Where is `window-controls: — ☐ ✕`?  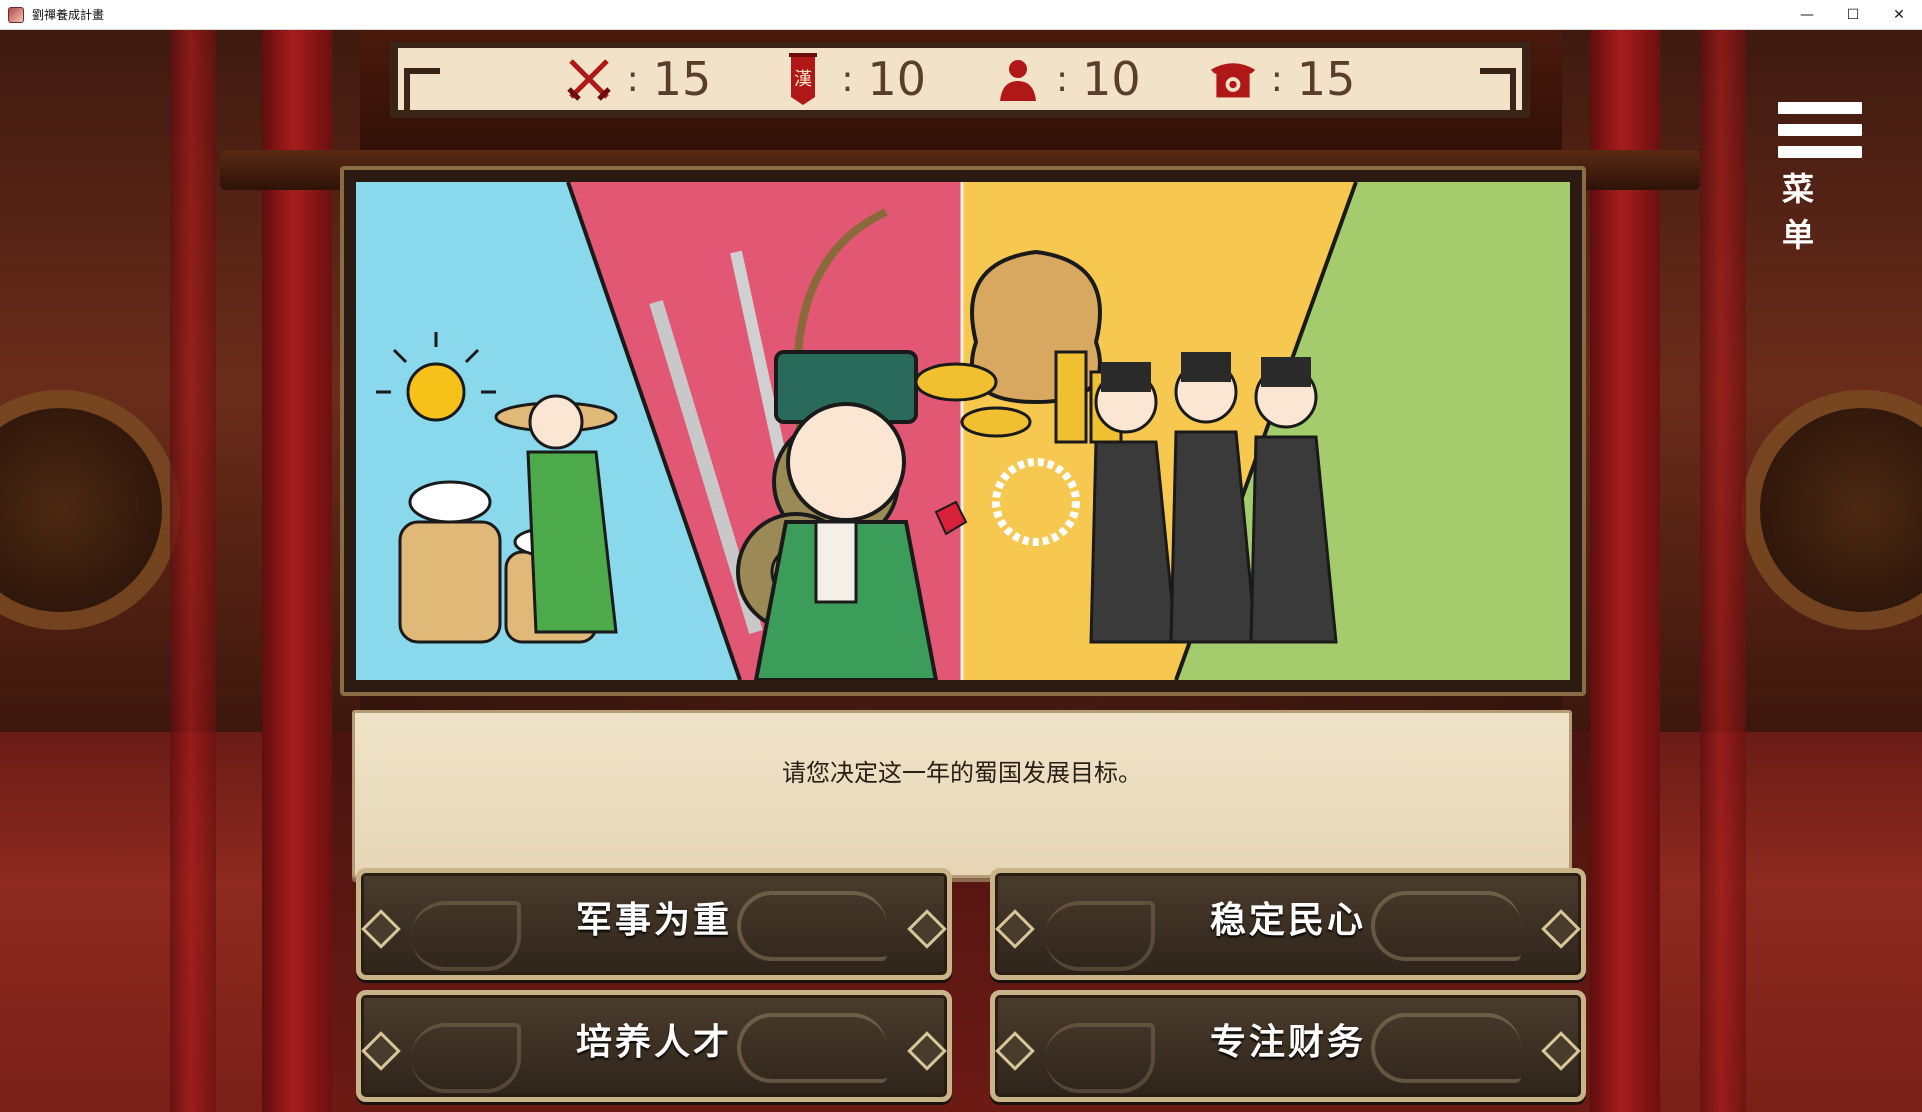
window-controls: — ☐ ✕ is located at coordinates (1853, 15).